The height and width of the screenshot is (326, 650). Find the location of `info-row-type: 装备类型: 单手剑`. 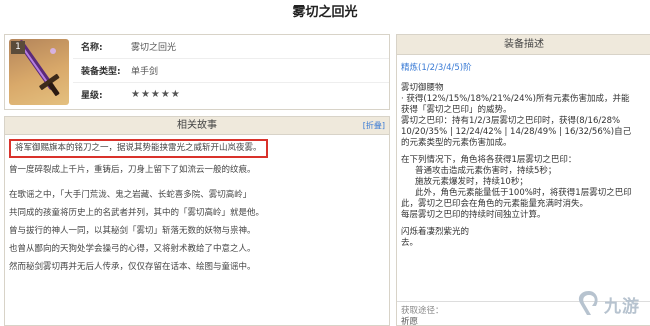

info-row-type: 装备类型: 单手剑 is located at coordinates (231, 71).